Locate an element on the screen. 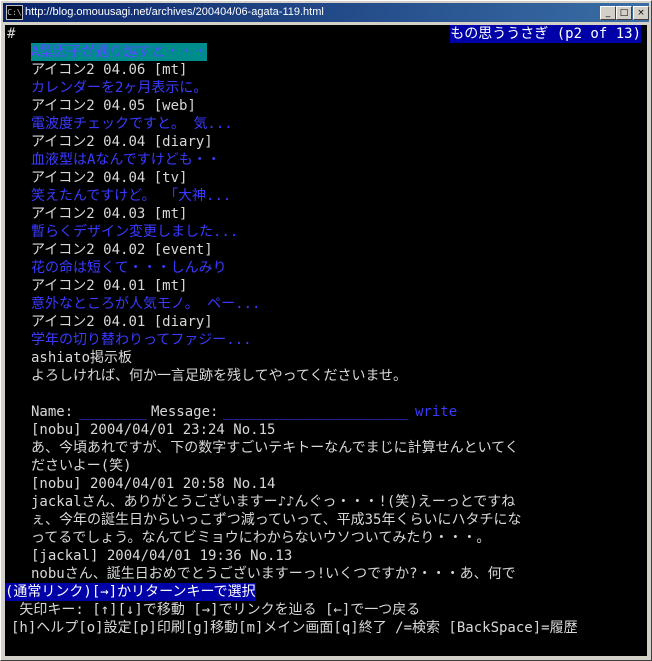 The image size is (652, 661). ashiato-heading: ashiato掲示板 is located at coordinates (82, 358).